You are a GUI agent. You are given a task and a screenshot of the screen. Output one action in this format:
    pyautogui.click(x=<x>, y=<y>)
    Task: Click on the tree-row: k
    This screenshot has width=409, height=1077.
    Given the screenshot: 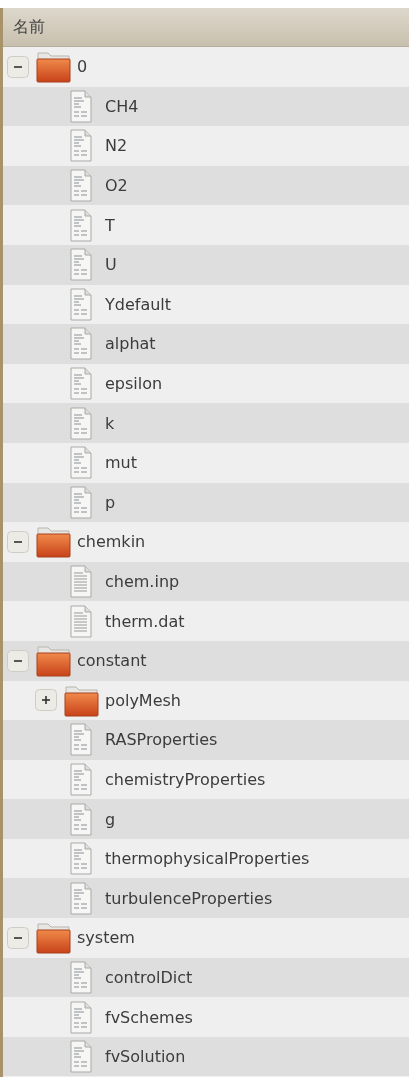 What is the action you would take?
    pyautogui.click(x=206, y=423)
    